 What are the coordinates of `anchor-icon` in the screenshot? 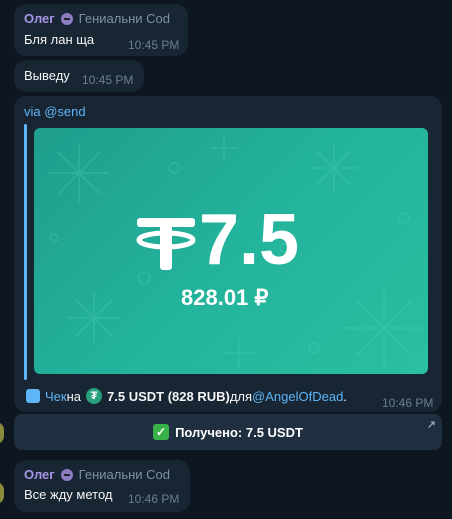 It's located at (33, 396).